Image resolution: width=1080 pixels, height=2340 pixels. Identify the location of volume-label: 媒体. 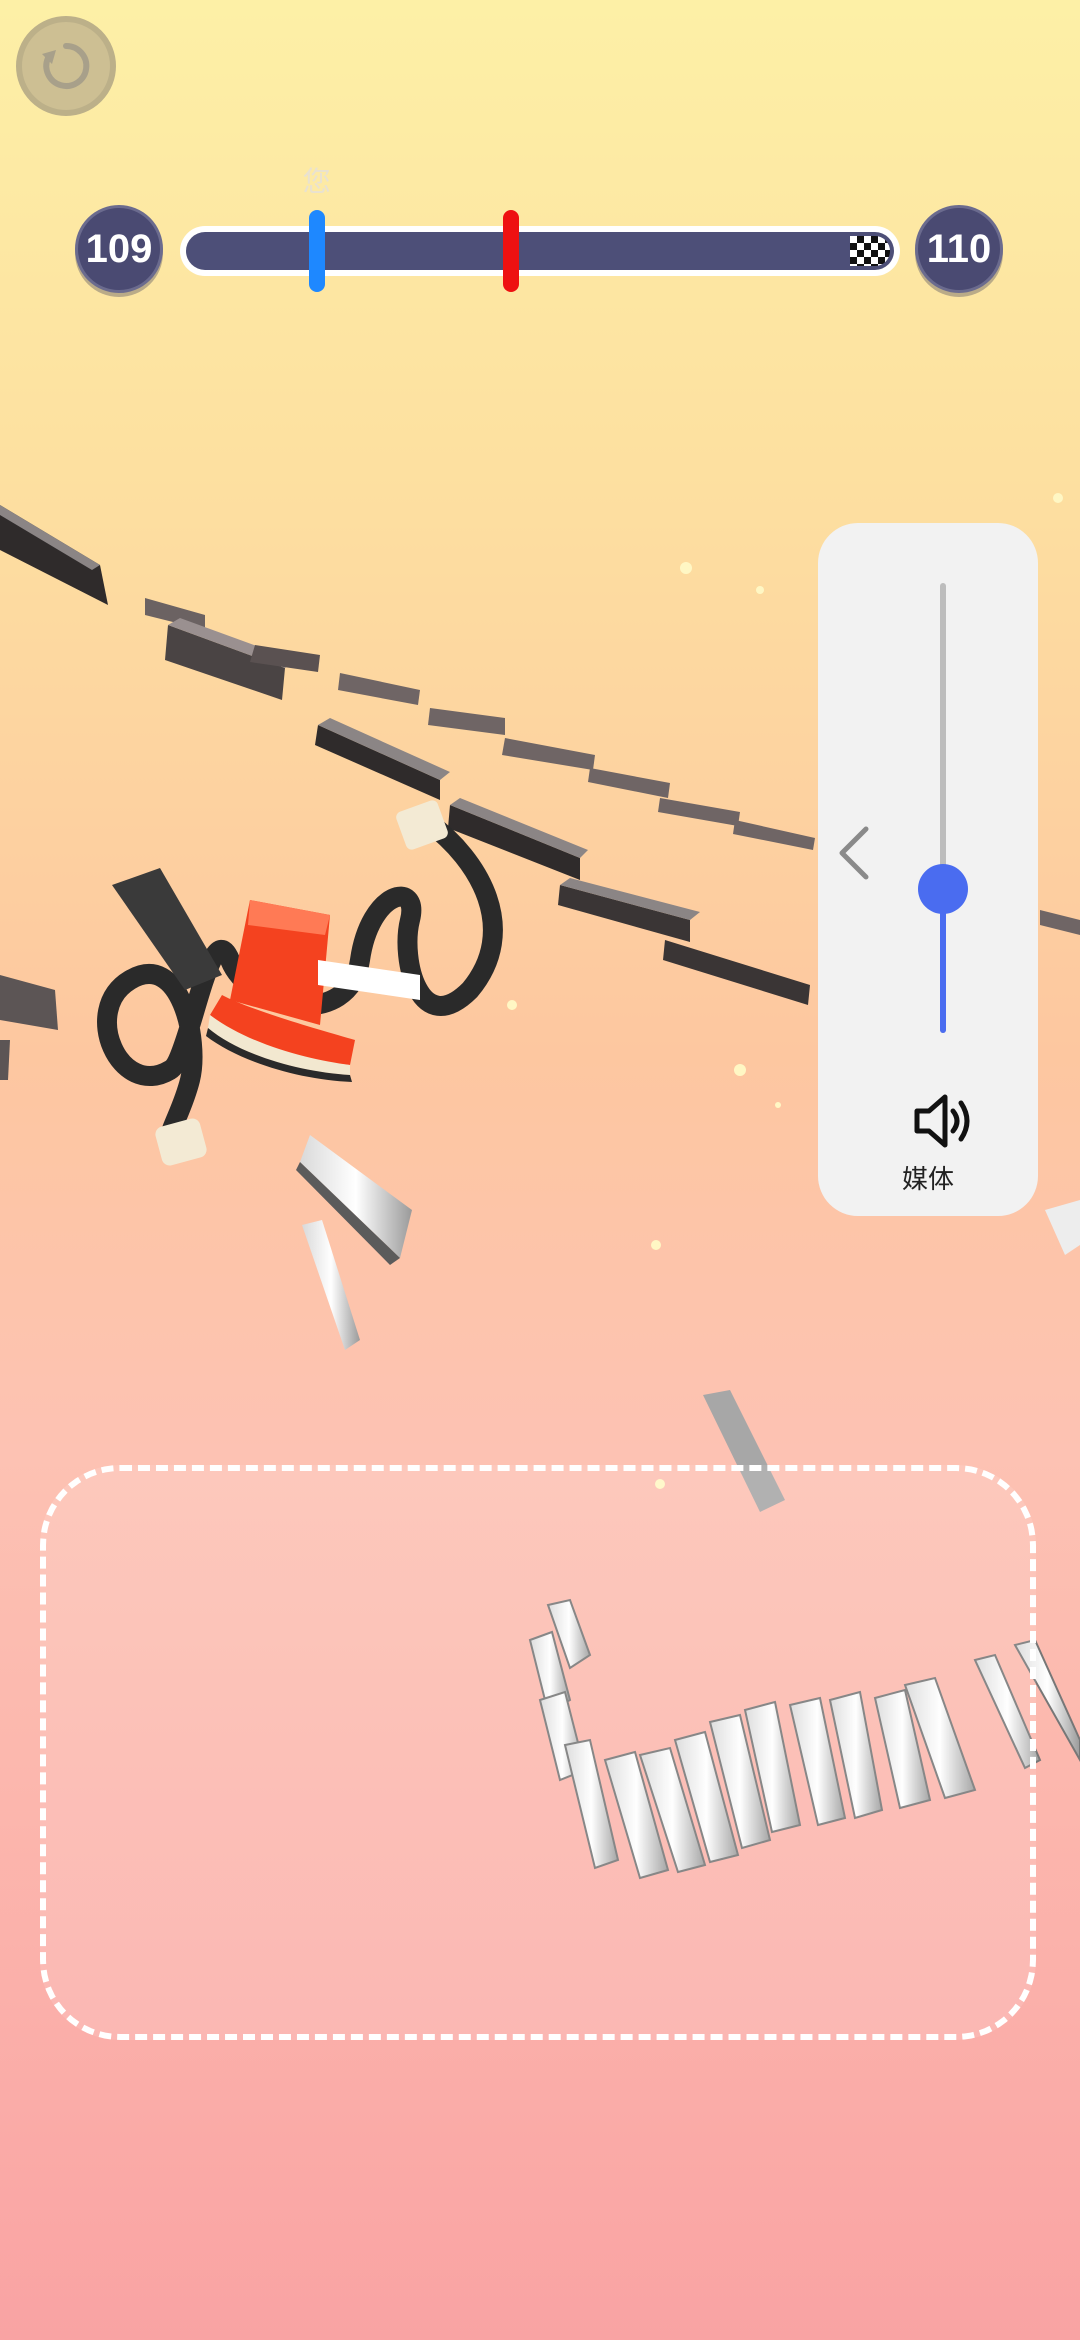
(927, 1180).